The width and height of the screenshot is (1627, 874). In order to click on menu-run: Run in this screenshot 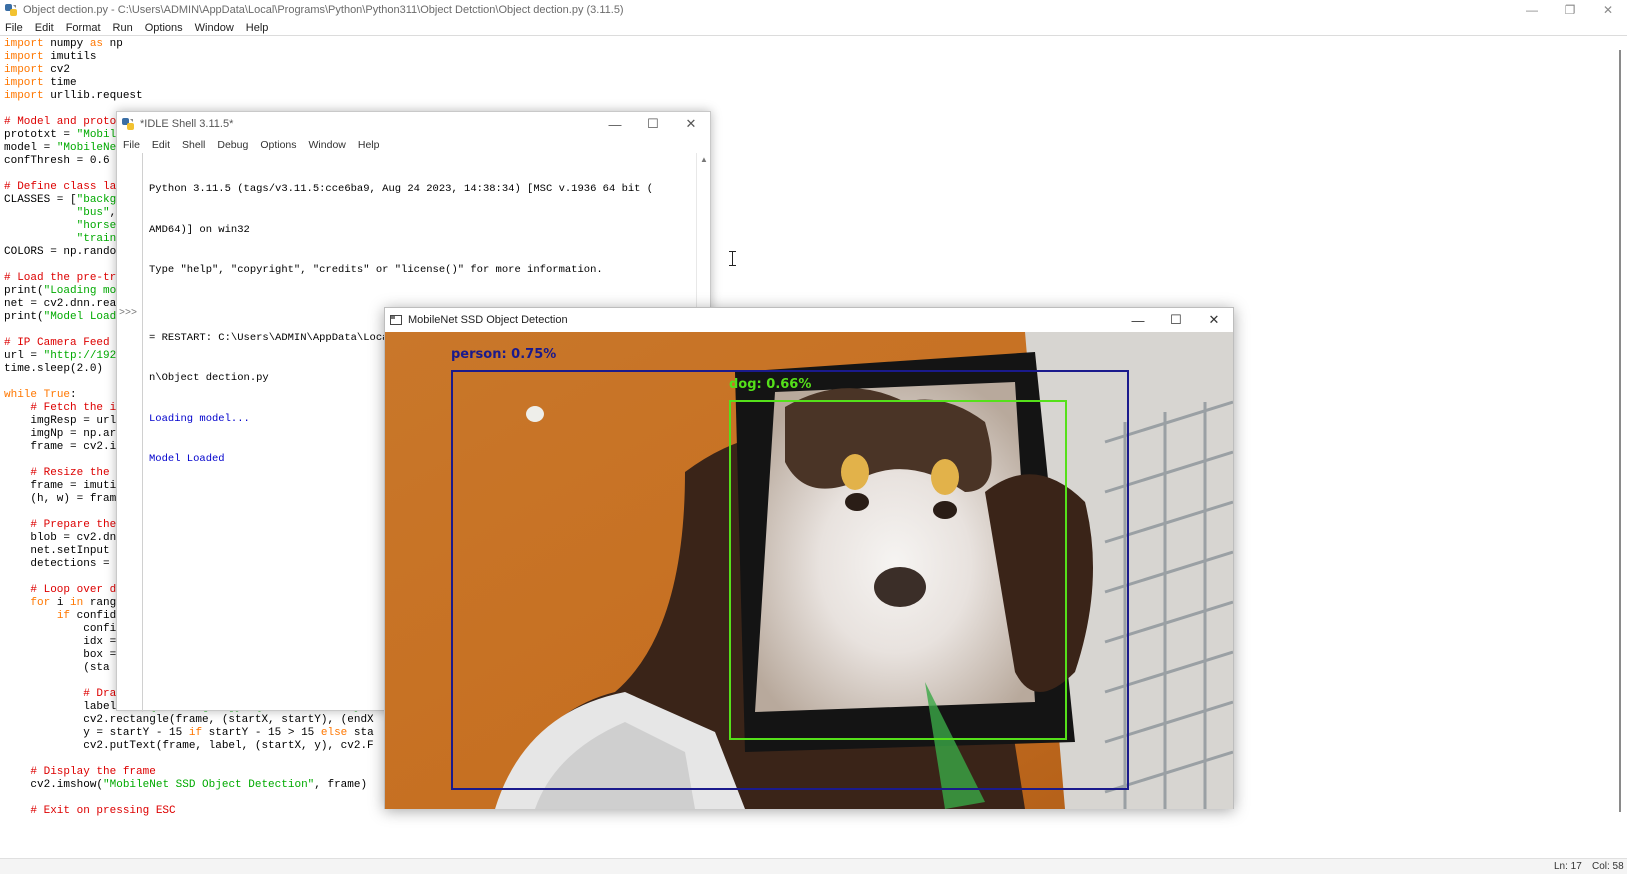, I will do `click(123, 28)`.